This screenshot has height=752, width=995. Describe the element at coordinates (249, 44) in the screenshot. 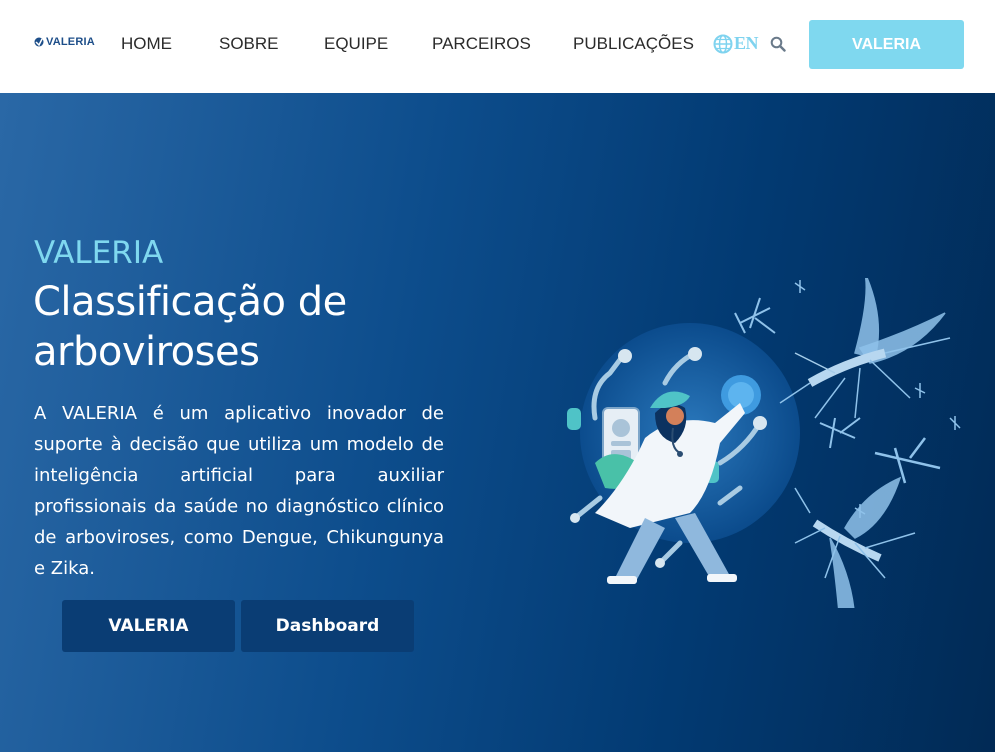

I see `nav-sobre: SOBRE` at that location.